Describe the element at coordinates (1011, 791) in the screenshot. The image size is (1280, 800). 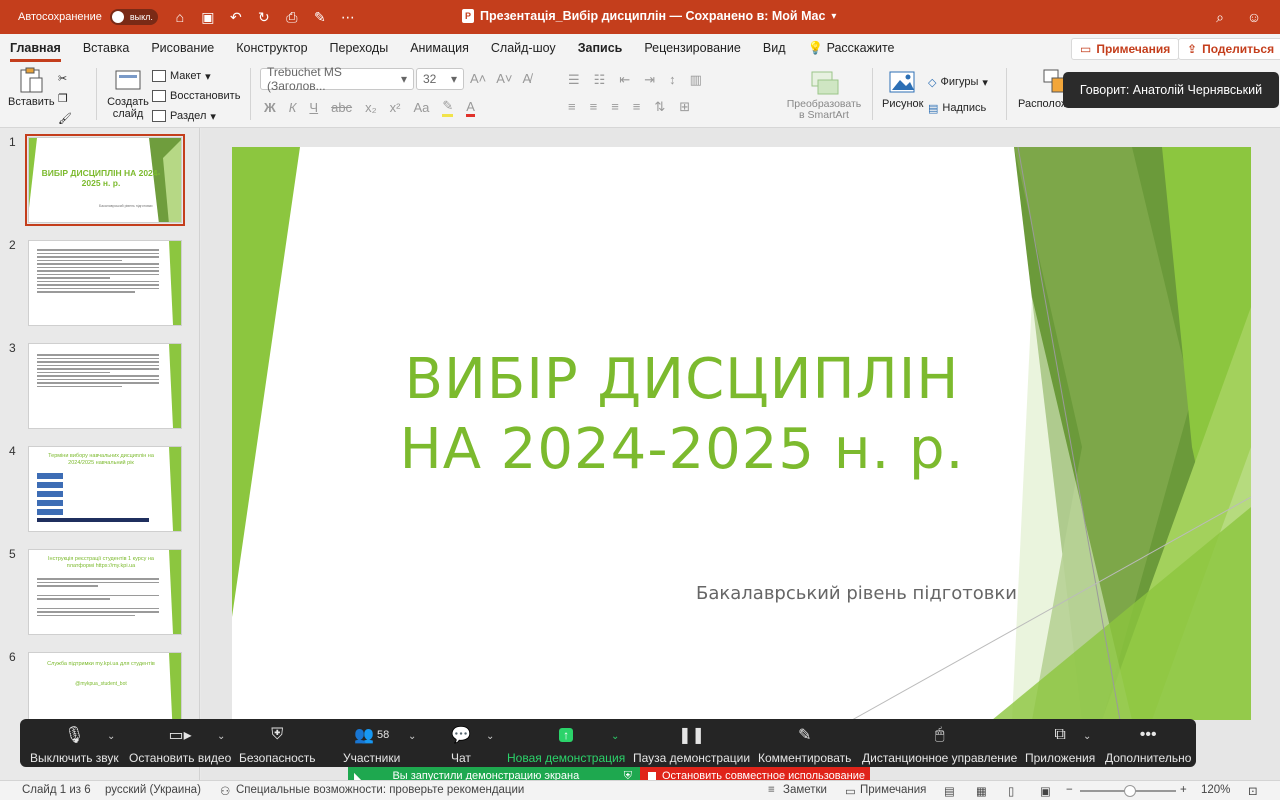
I see `reading-view-icon: ▯` at that location.